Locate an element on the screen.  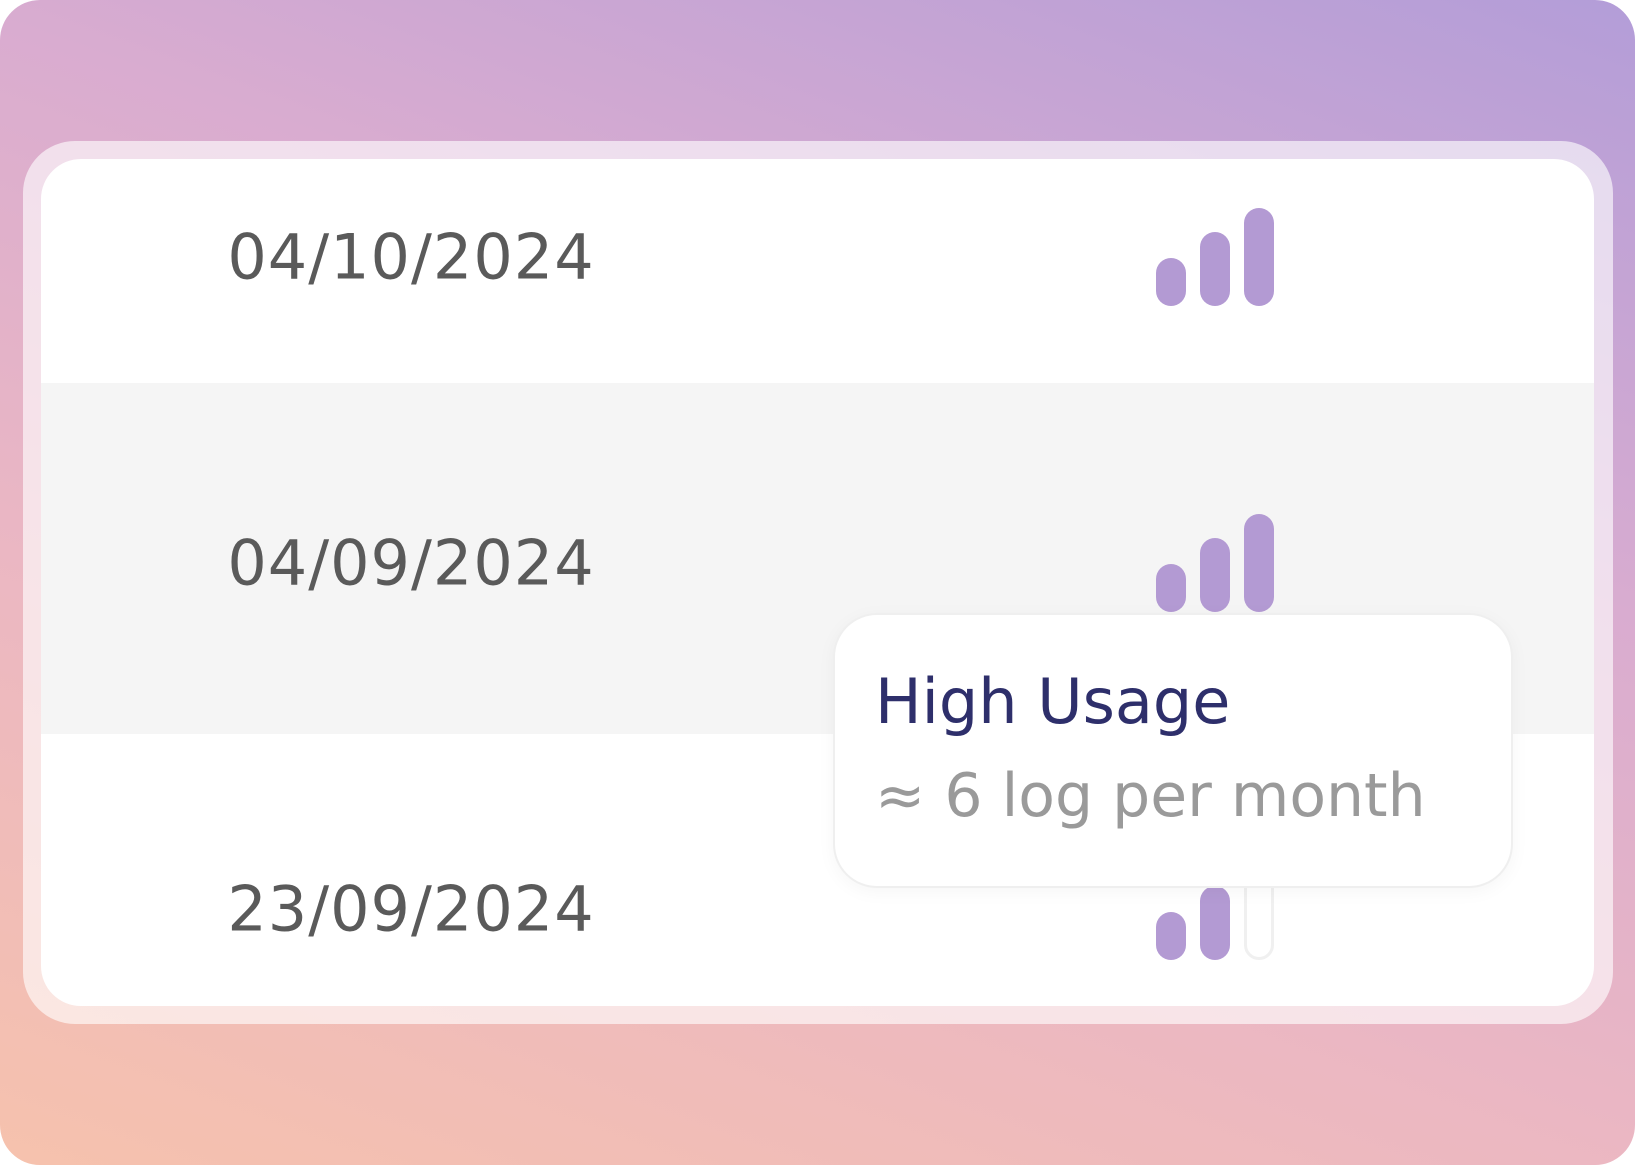
row-date: 23/09/2024 is located at coordinates (411, 909).